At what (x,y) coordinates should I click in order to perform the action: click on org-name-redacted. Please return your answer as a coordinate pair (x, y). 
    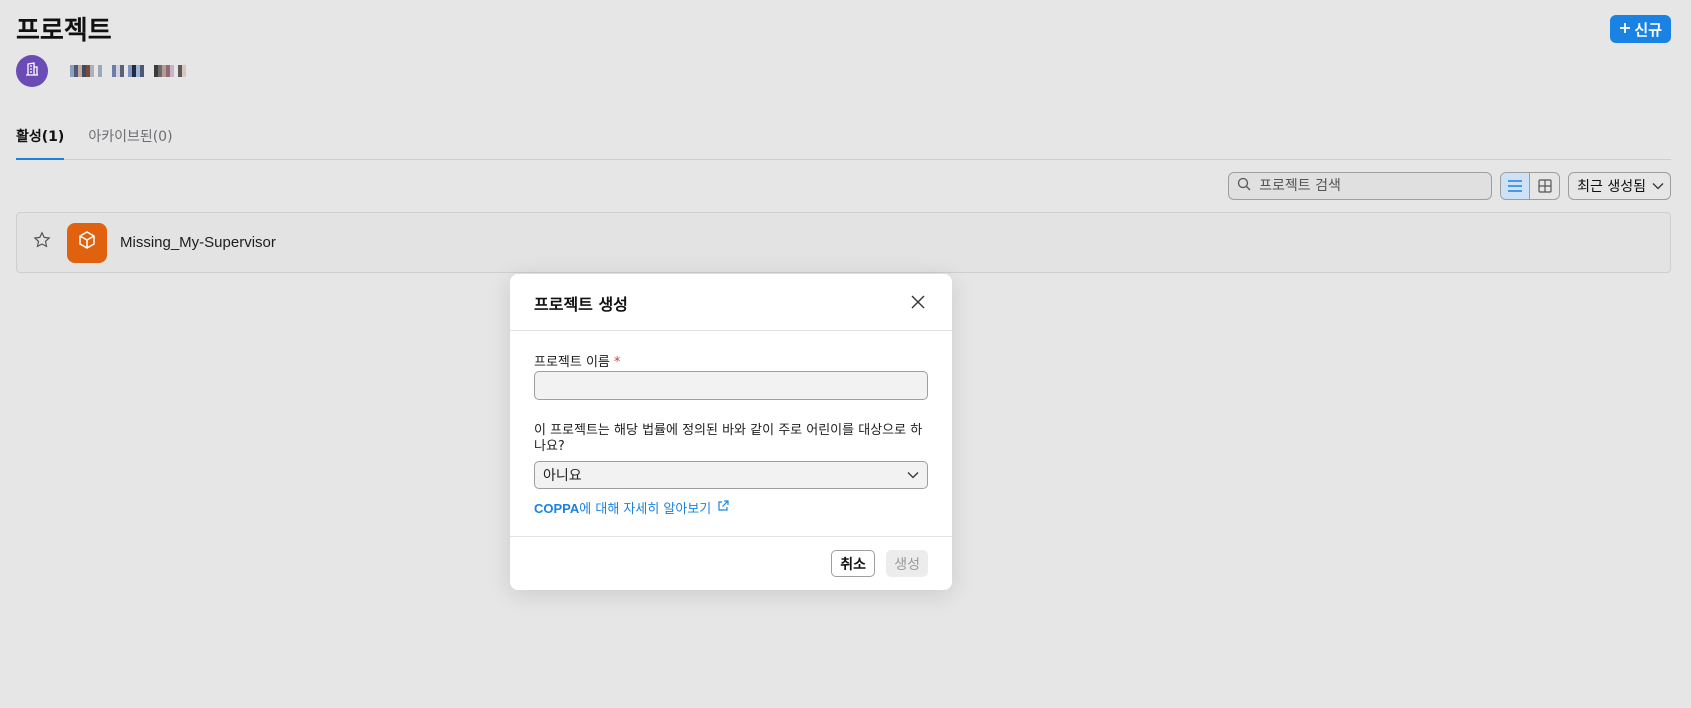
    Looking at the image, I should click on (128, 71).